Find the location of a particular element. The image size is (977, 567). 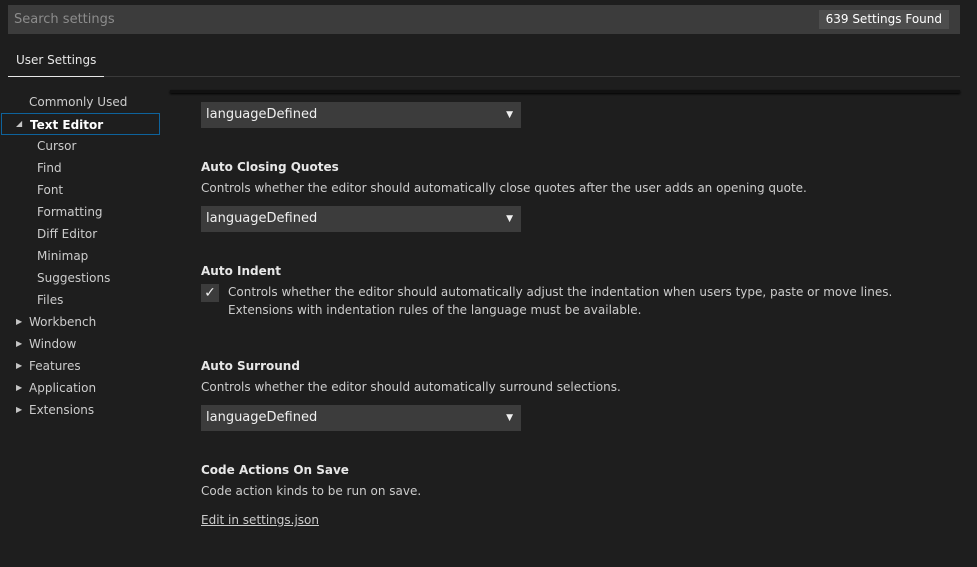

toc-item-commonly-used: Commonly Used is located at coordinates (78, 102).